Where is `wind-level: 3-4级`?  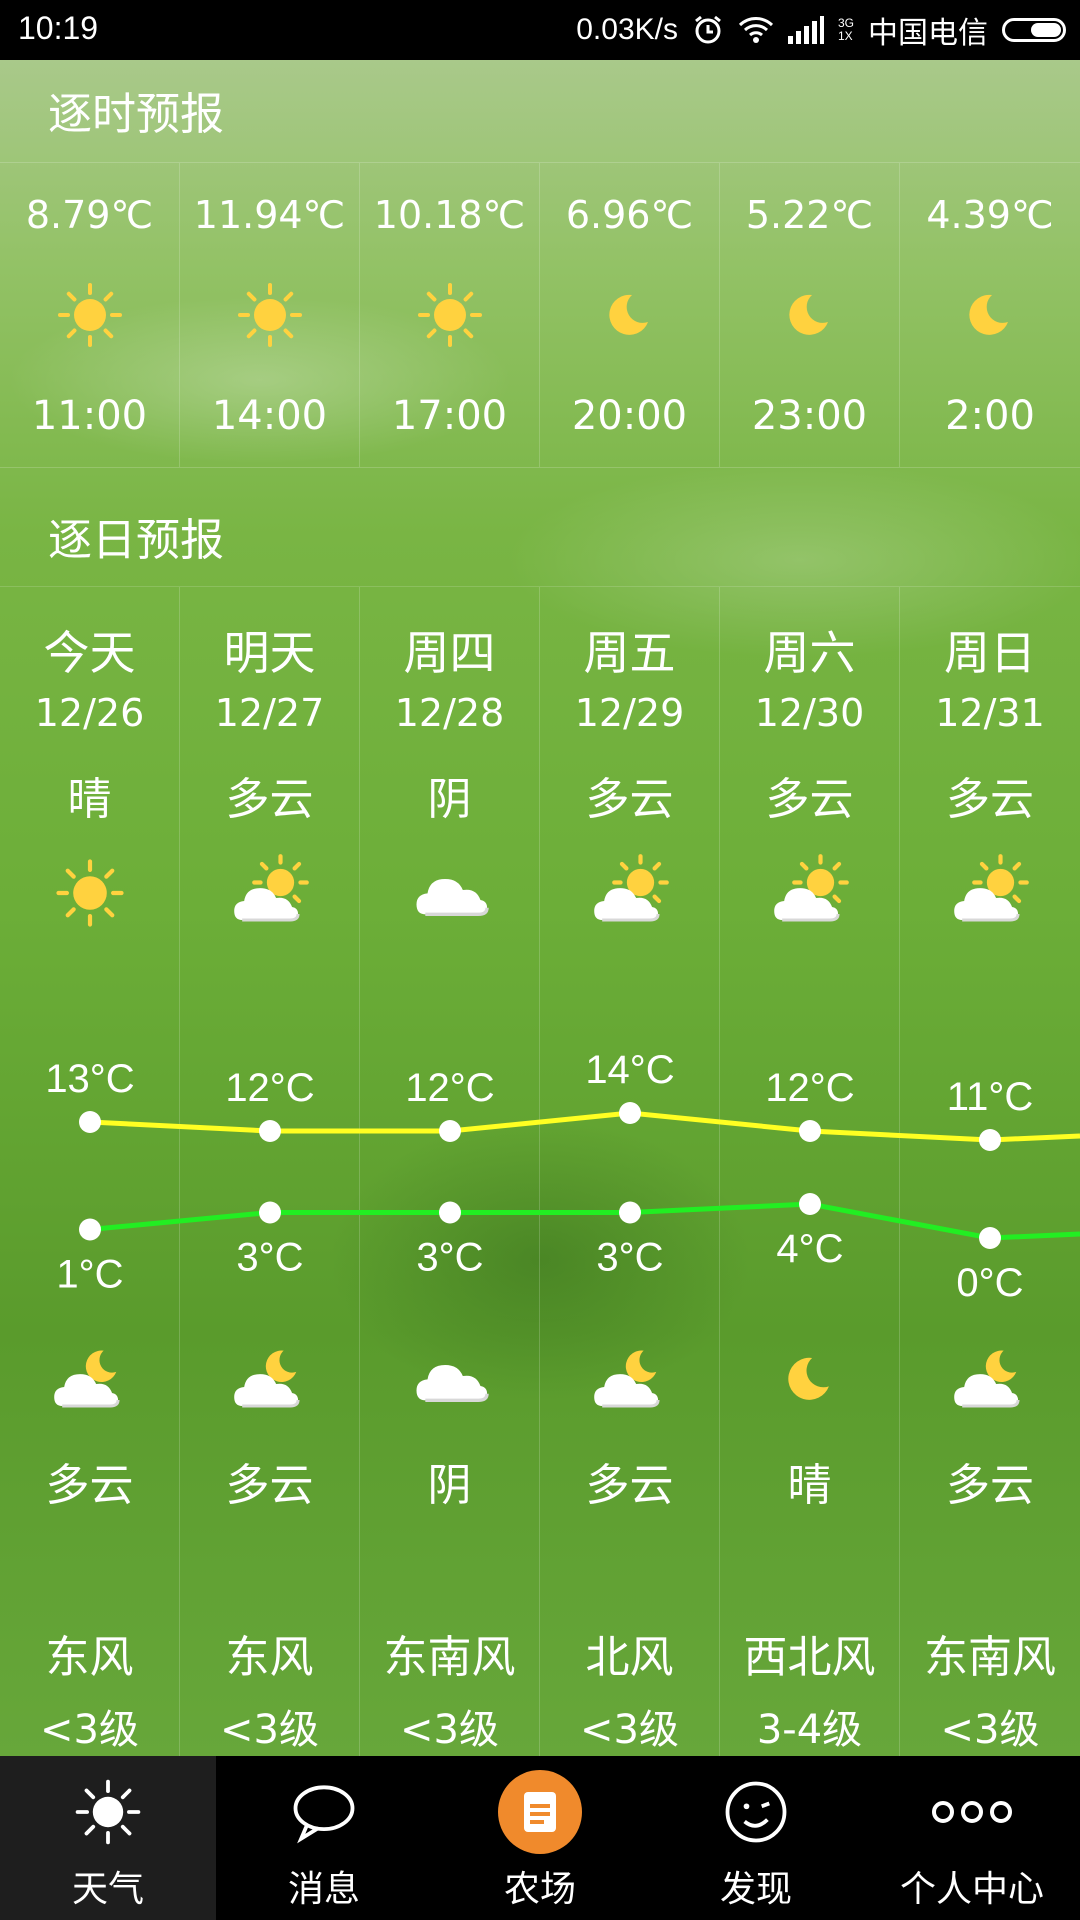
wind-level: 3-4级 is located at coordinates (809, 1730).